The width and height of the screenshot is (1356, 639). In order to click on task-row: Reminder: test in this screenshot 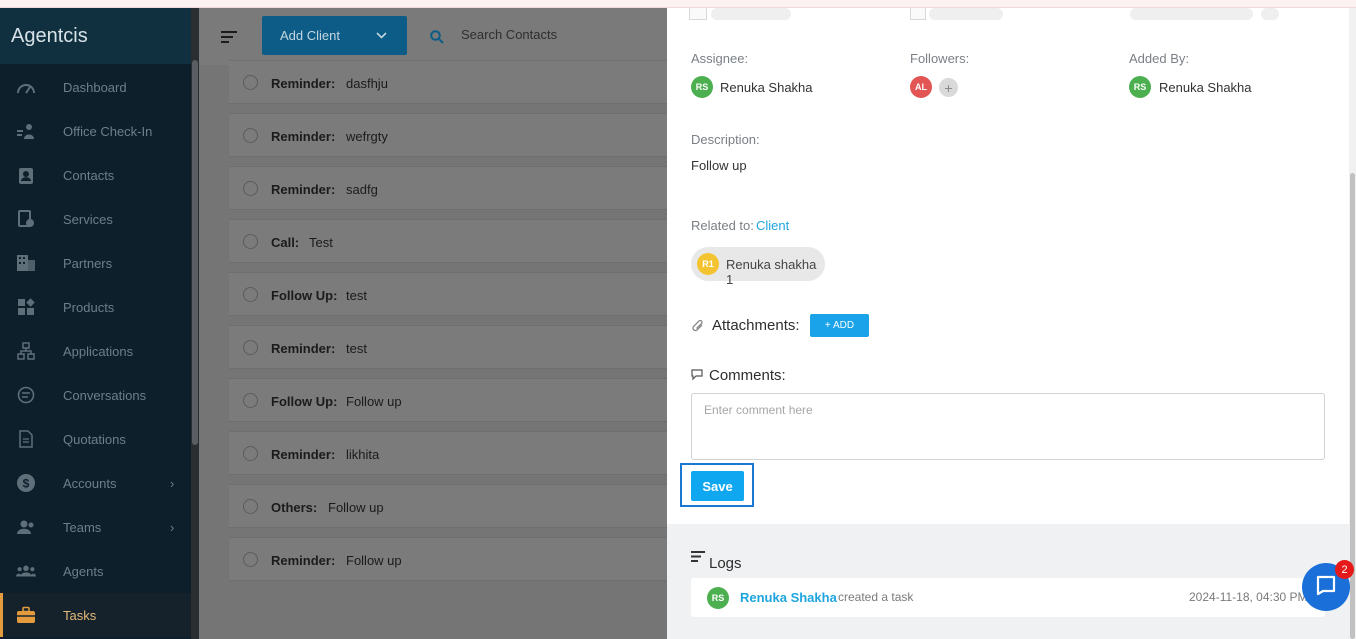, I will do `click(448, 347)`.